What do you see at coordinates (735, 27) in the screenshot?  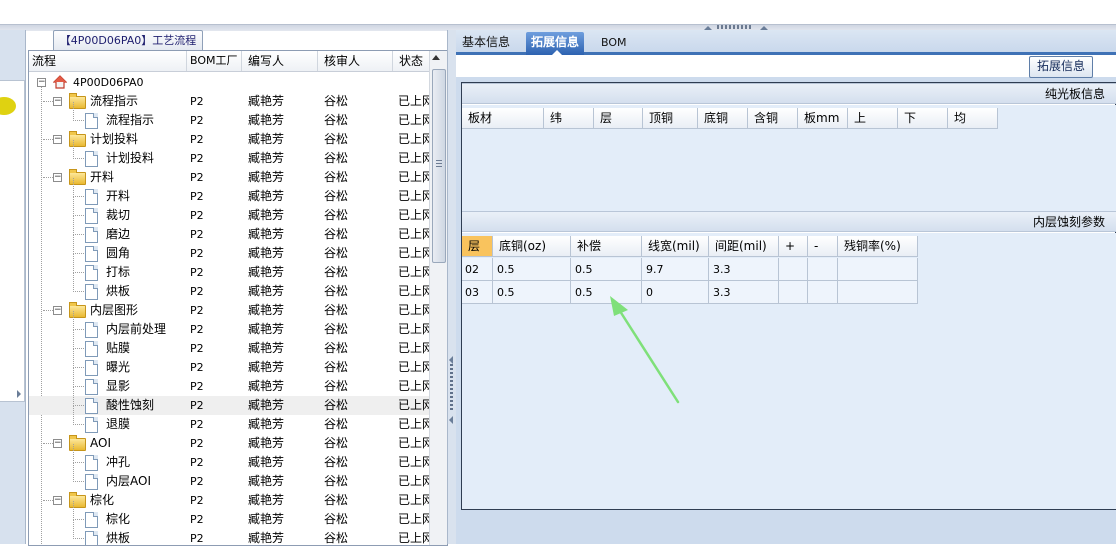 I see `splitter-grip-icon` at bounding box center [735, 27].